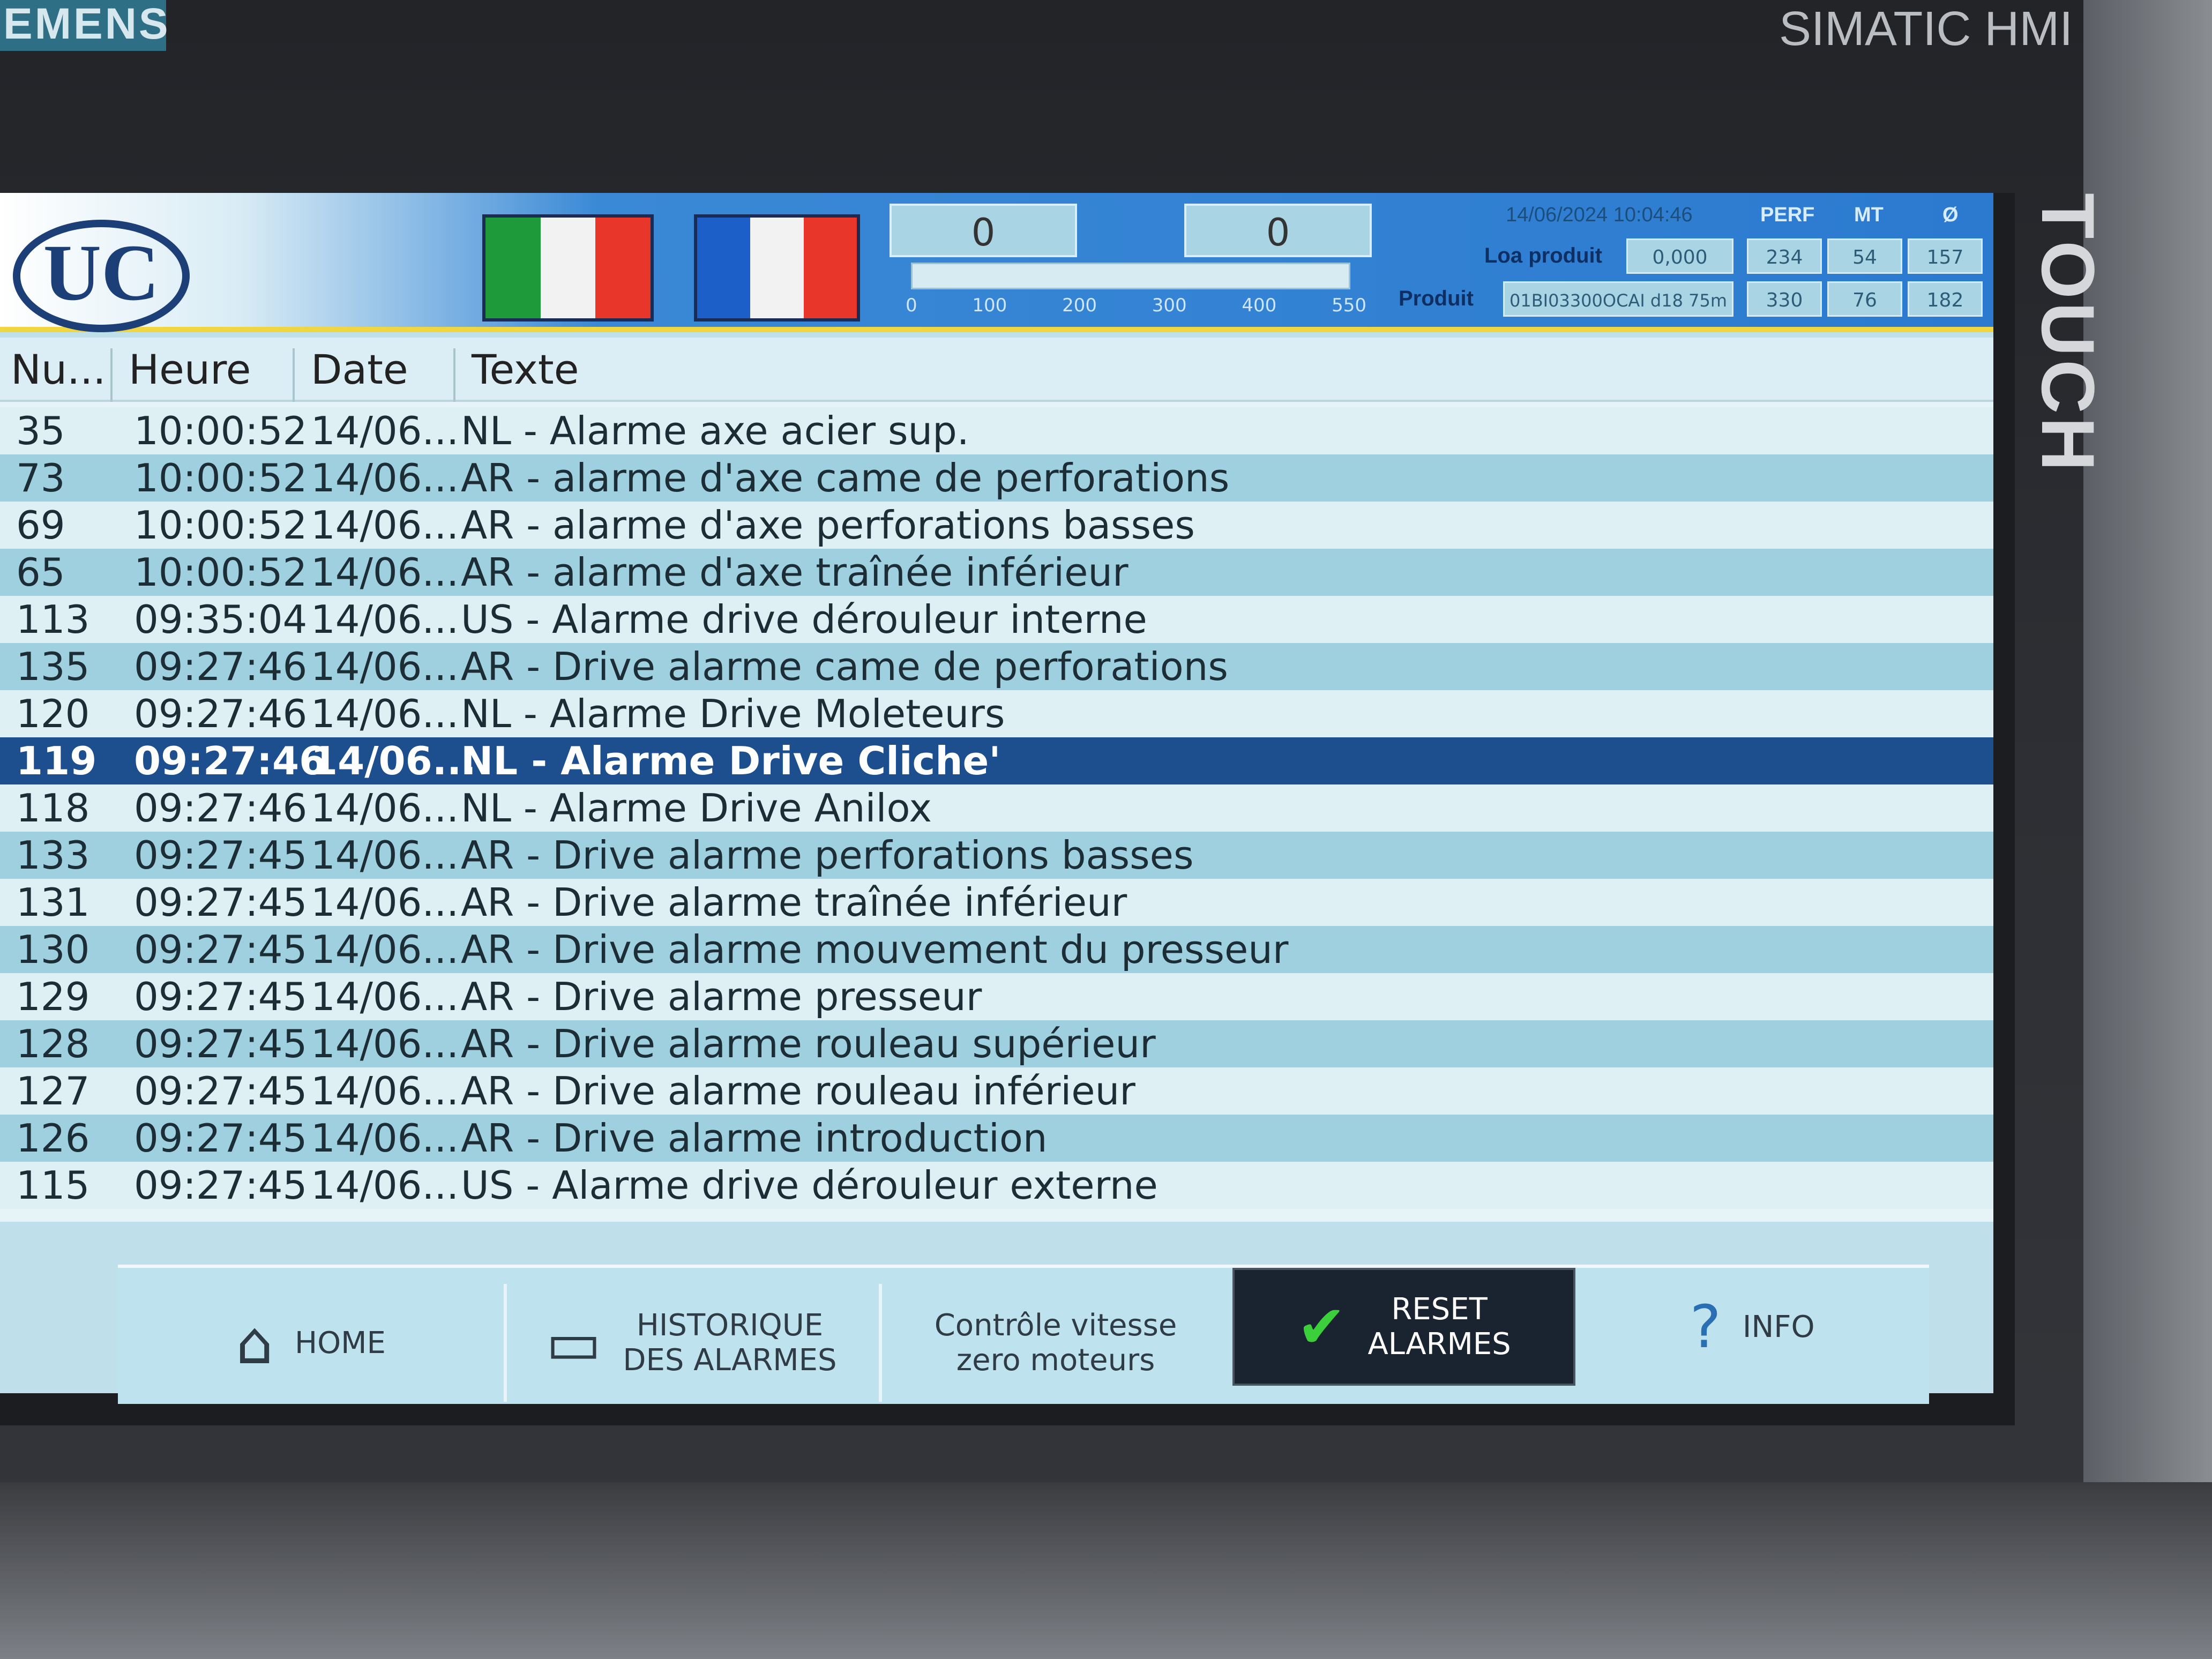 The image size is (2212, 1659). I want to click on scale-tick: 100, so click(989, 305).